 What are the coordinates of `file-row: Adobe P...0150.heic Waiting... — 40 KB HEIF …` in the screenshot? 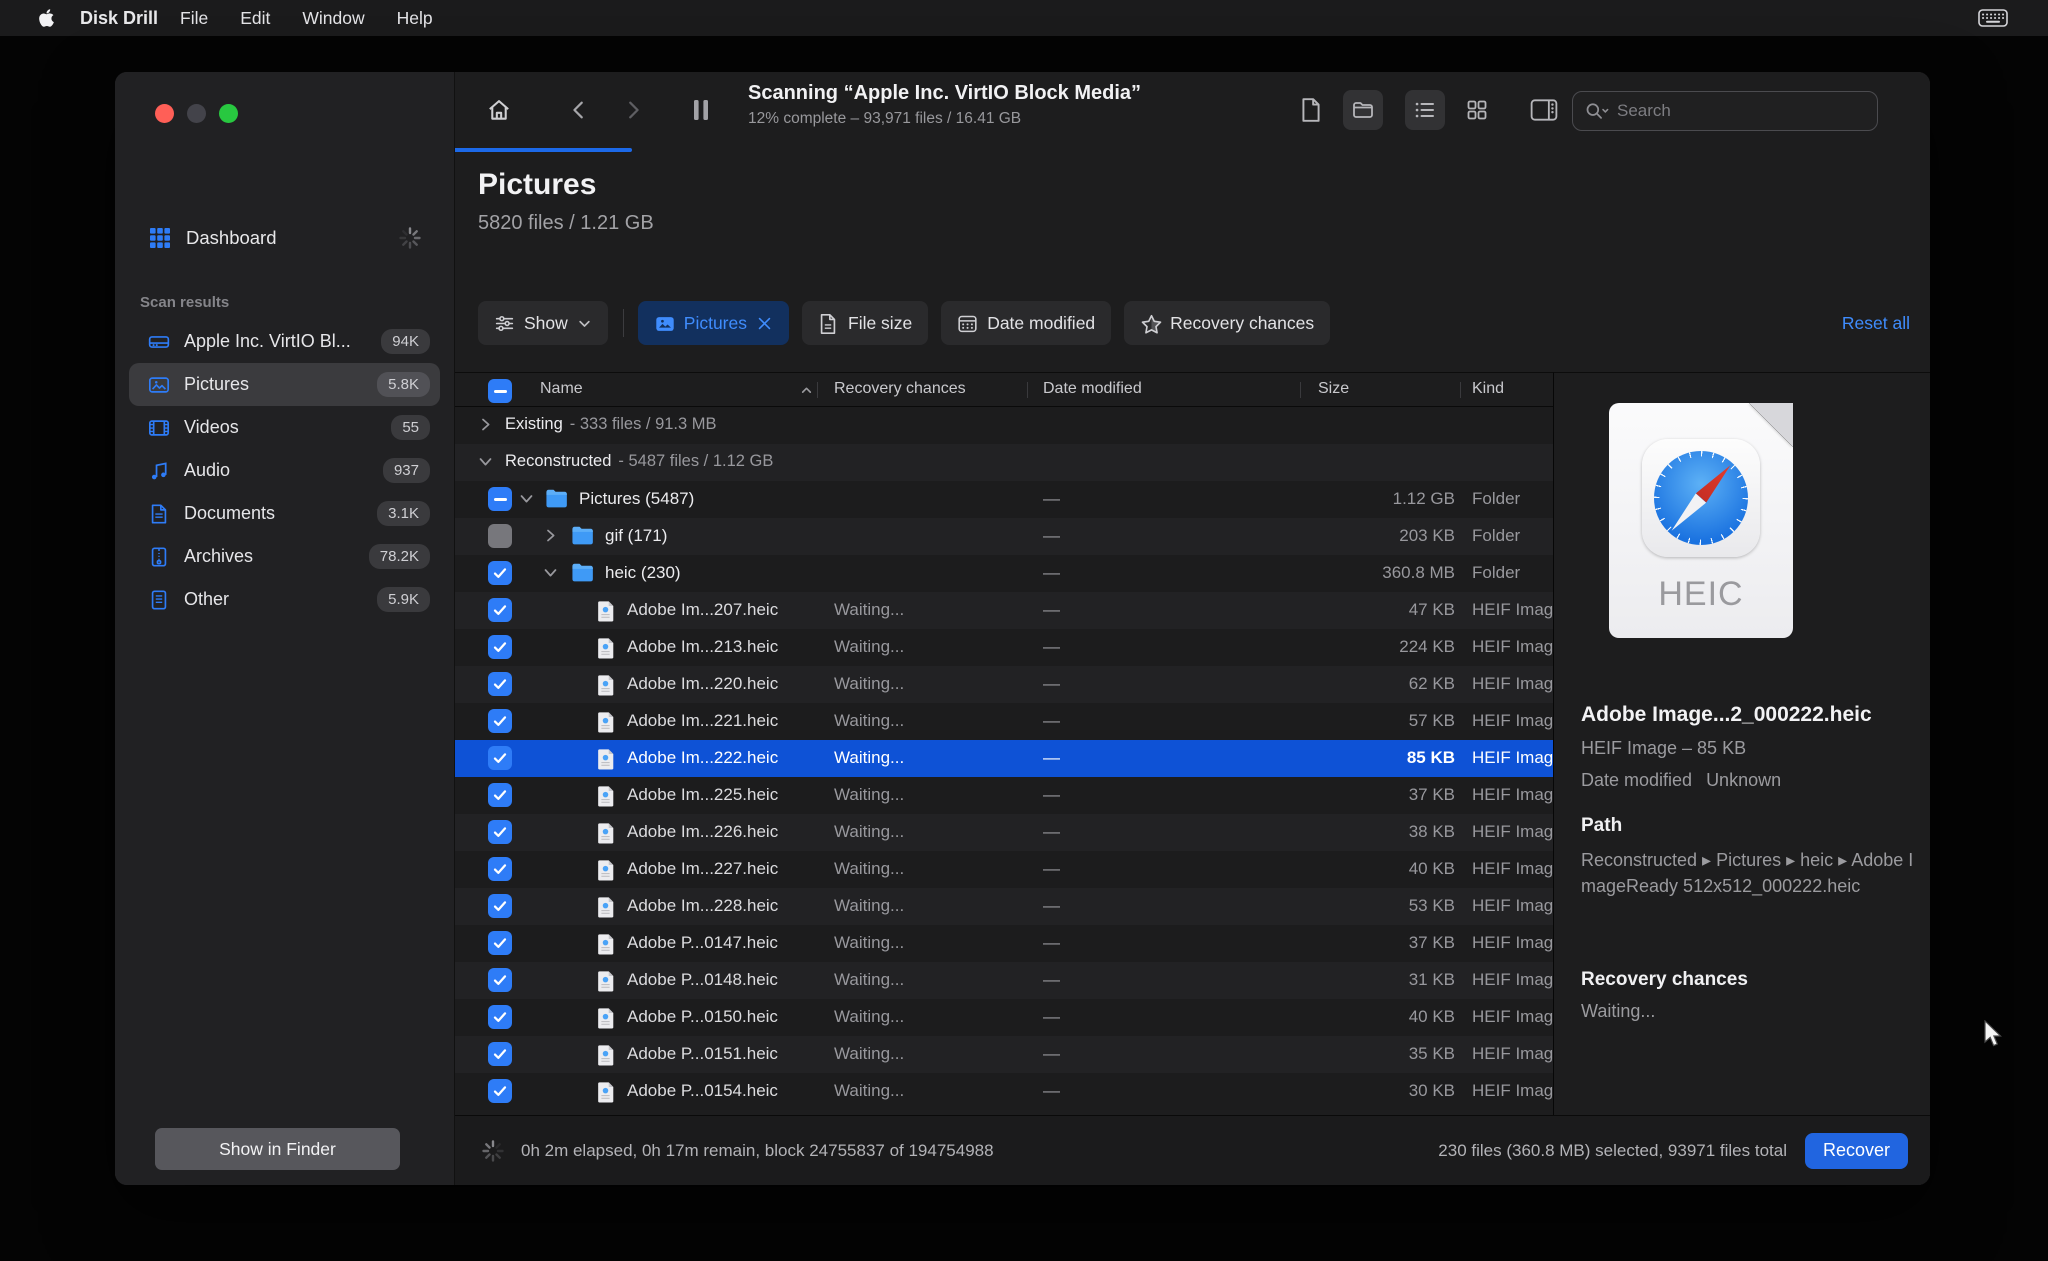 It's located at (1004, 1017).